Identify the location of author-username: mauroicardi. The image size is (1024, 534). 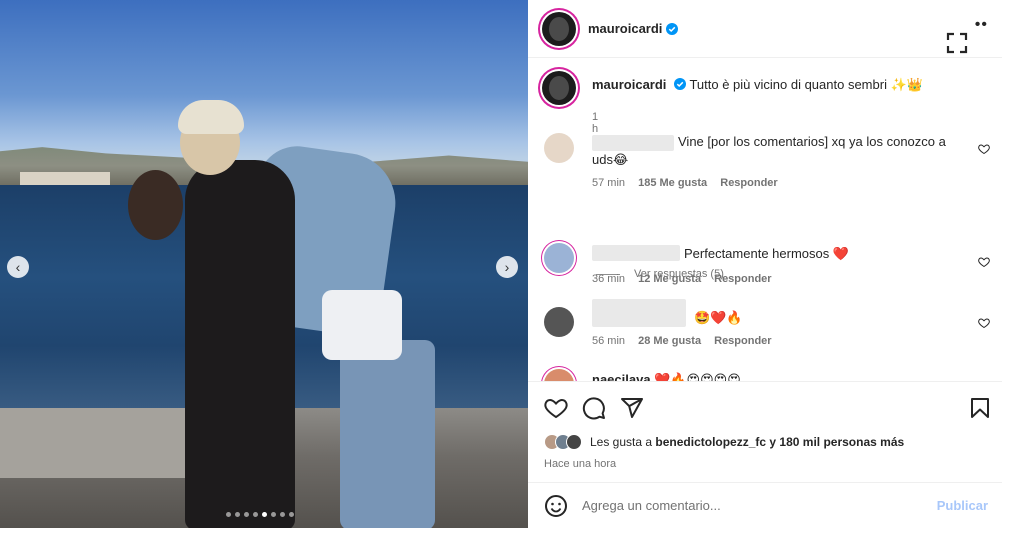
(625, 28).